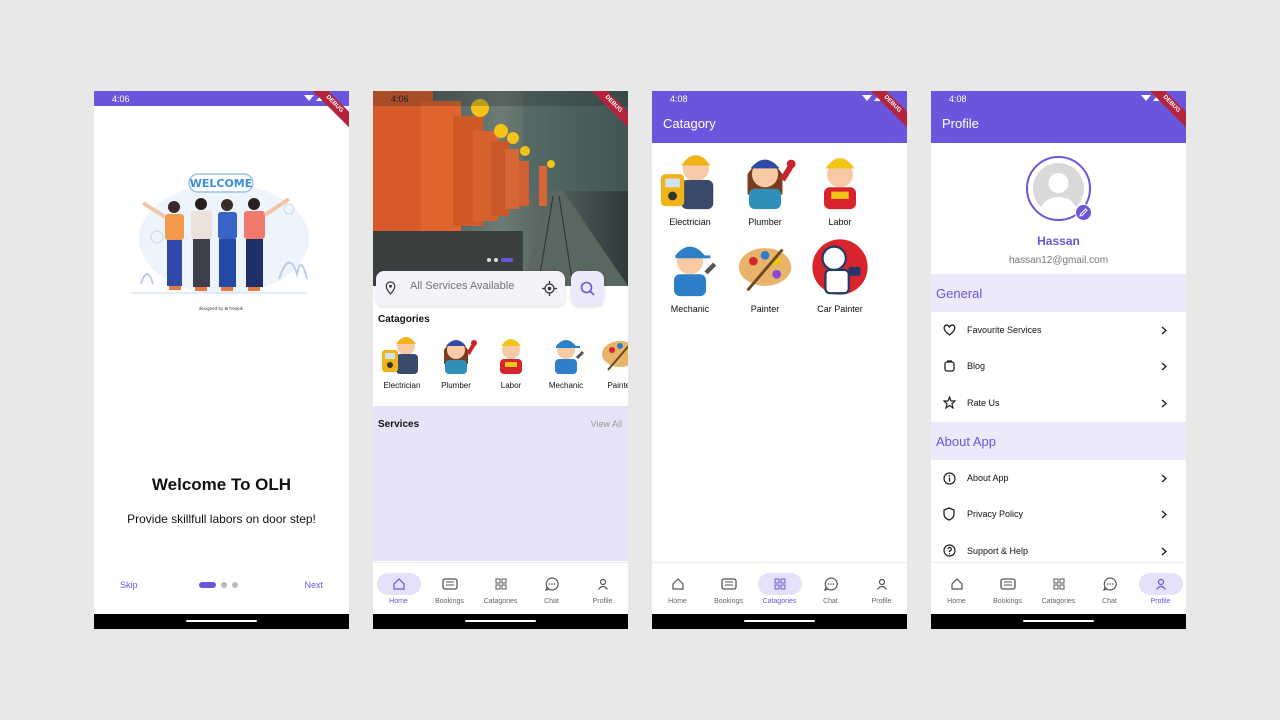 The width and height of the screenshot is (1280, 720). Describe the element at coordinates (976, 366) in the screenshot. I see `menu-label: Blog` at that location.